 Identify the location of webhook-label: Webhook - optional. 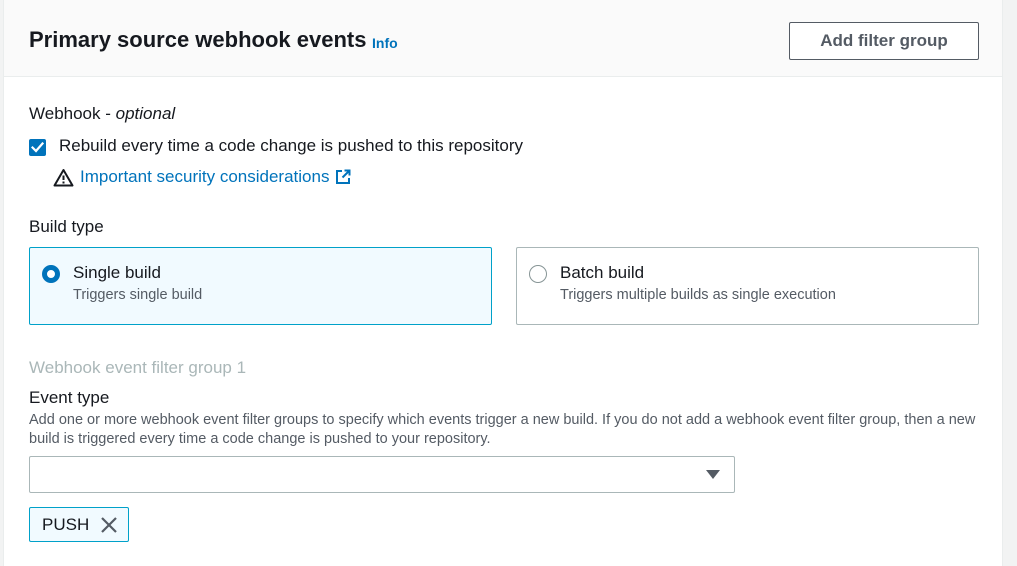
(102, 113).